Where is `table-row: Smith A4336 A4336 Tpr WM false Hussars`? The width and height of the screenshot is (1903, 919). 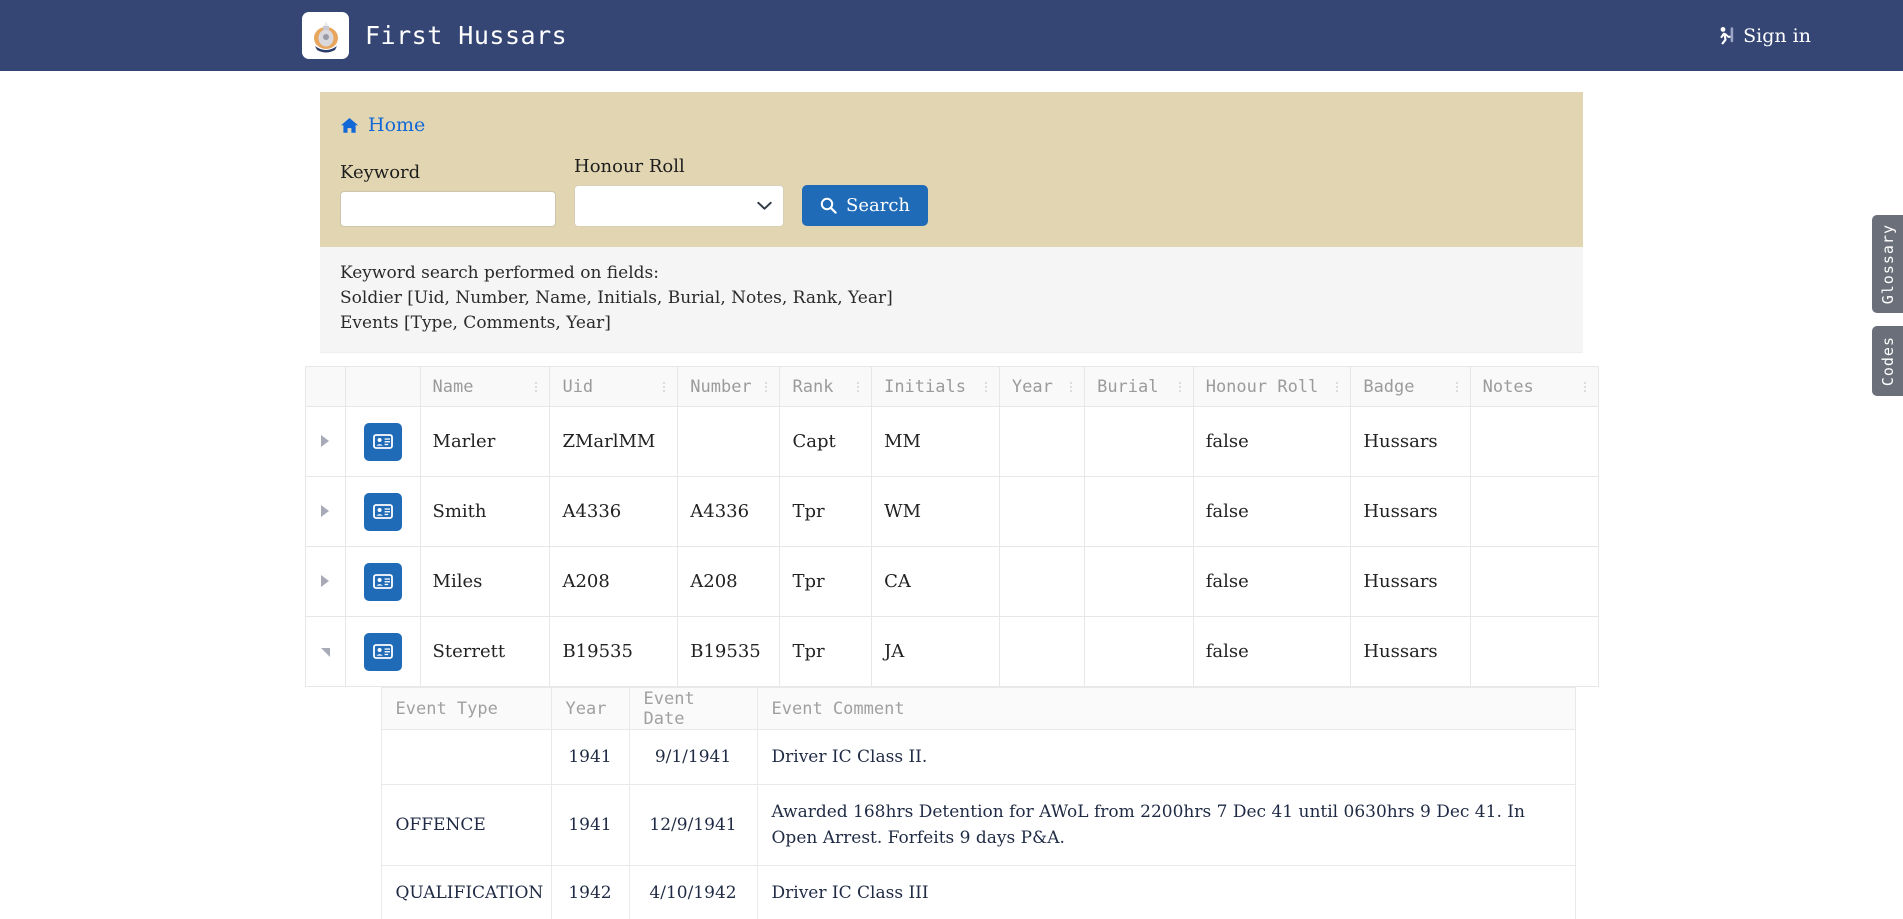 table-row: Smith A4336 A4336 Tpr WM false Hussars is located at coordinates (951, 511).